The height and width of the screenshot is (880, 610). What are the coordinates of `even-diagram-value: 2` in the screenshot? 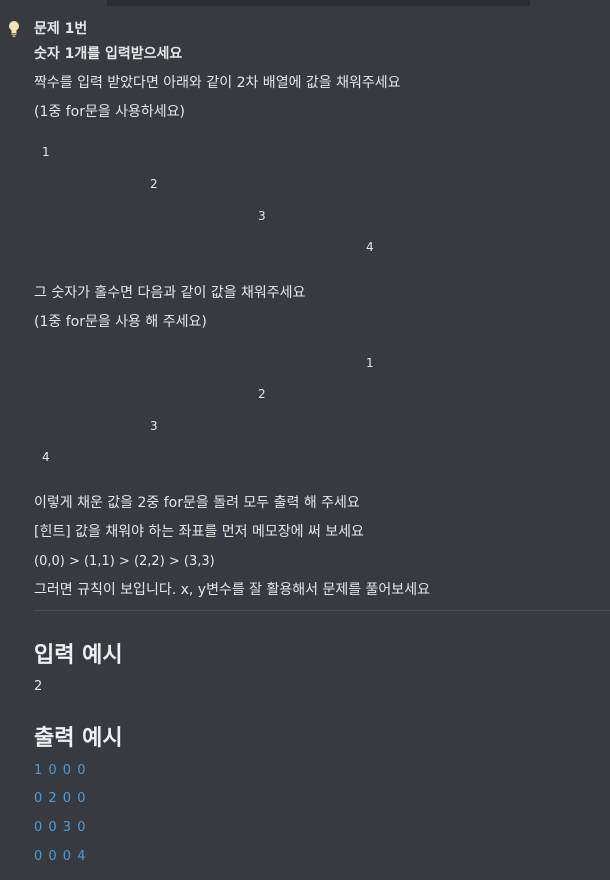 It's located at (154, 184).